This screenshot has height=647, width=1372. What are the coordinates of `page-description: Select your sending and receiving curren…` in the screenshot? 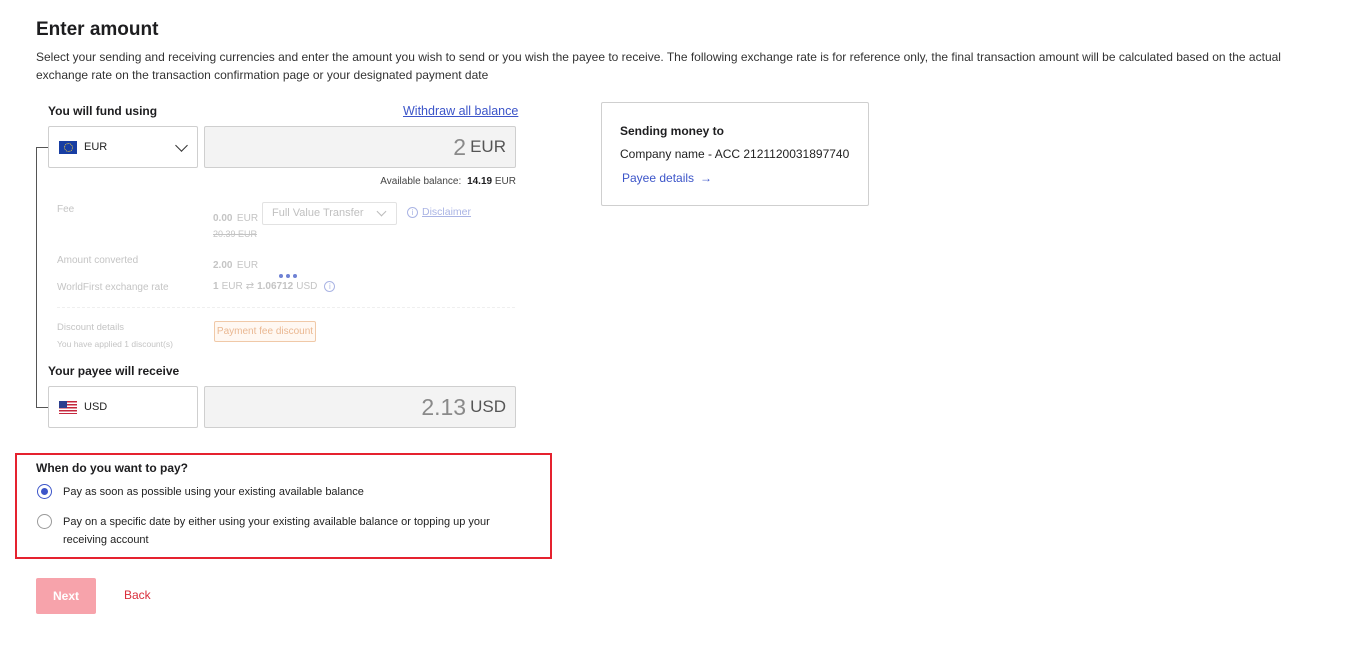 It's located at (658, 66).